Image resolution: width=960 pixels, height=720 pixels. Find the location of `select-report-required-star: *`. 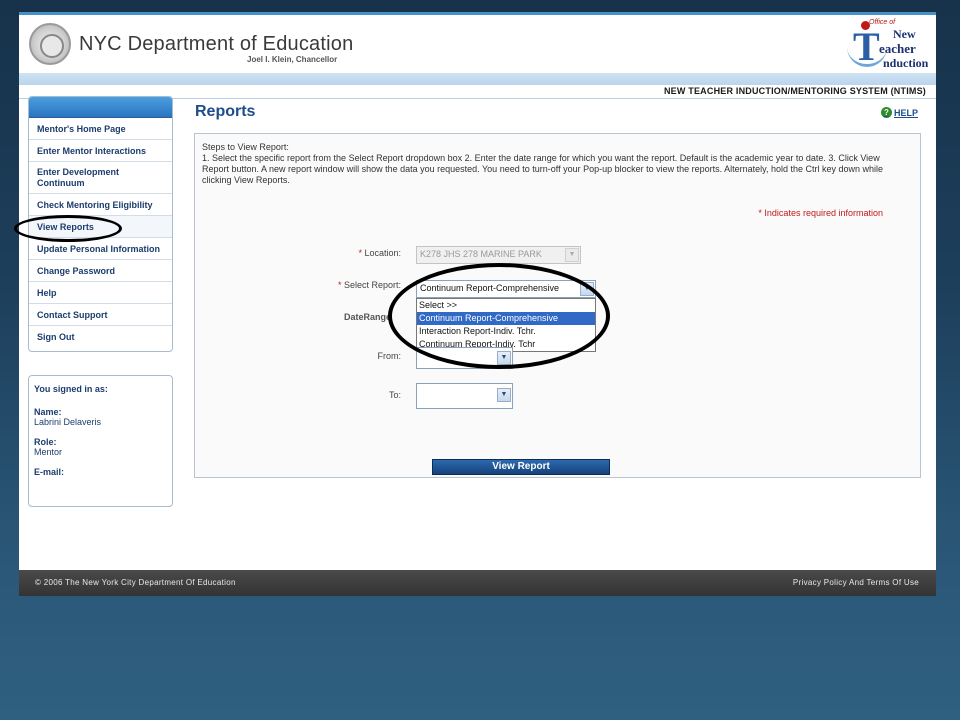

select-report-required-star: * is located at coordinates (339, 285).